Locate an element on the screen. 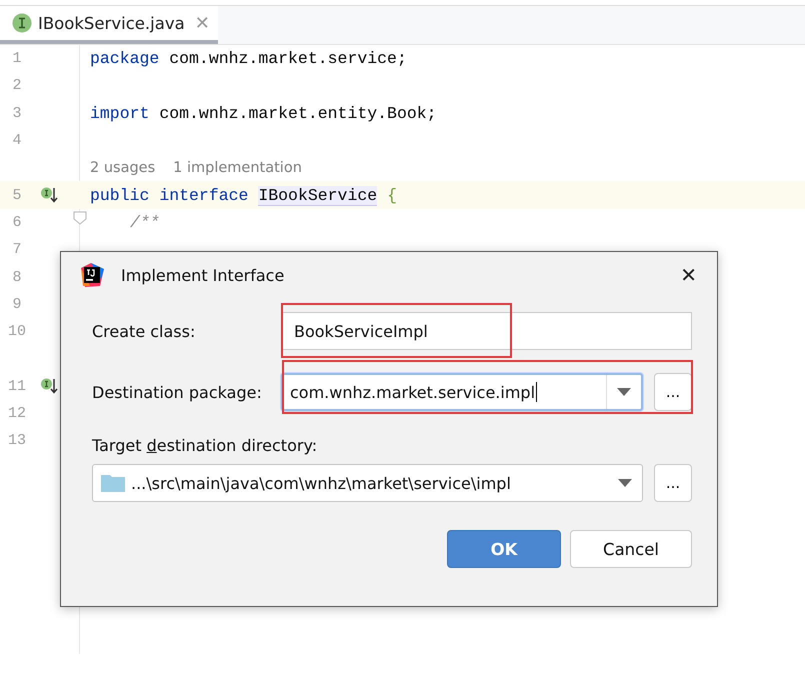 This screenshot has width=805, height=679. tab-label: IBookService.java is located at coordinates (111, 23).